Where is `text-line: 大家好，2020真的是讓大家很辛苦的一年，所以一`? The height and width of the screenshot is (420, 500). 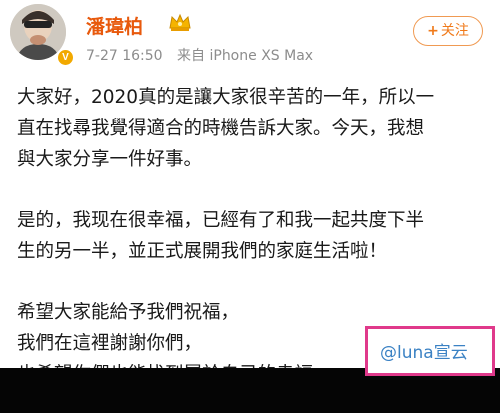
text-line: 大家好，2020真的是讓大家很辛苦的一年，所以一 is located at coordinates (226, 97).